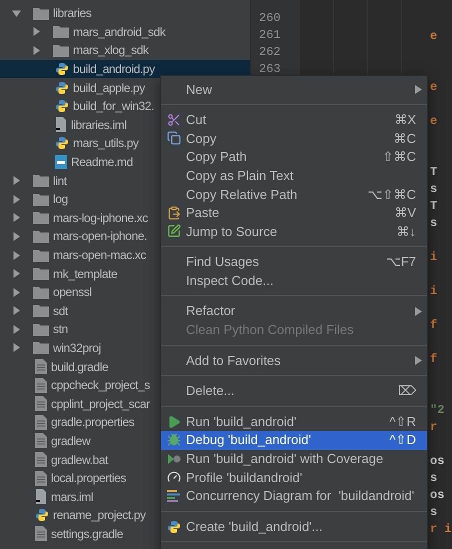 The image size is (452, 549). I want to click on code-fragment: "2, so click(438, 410).